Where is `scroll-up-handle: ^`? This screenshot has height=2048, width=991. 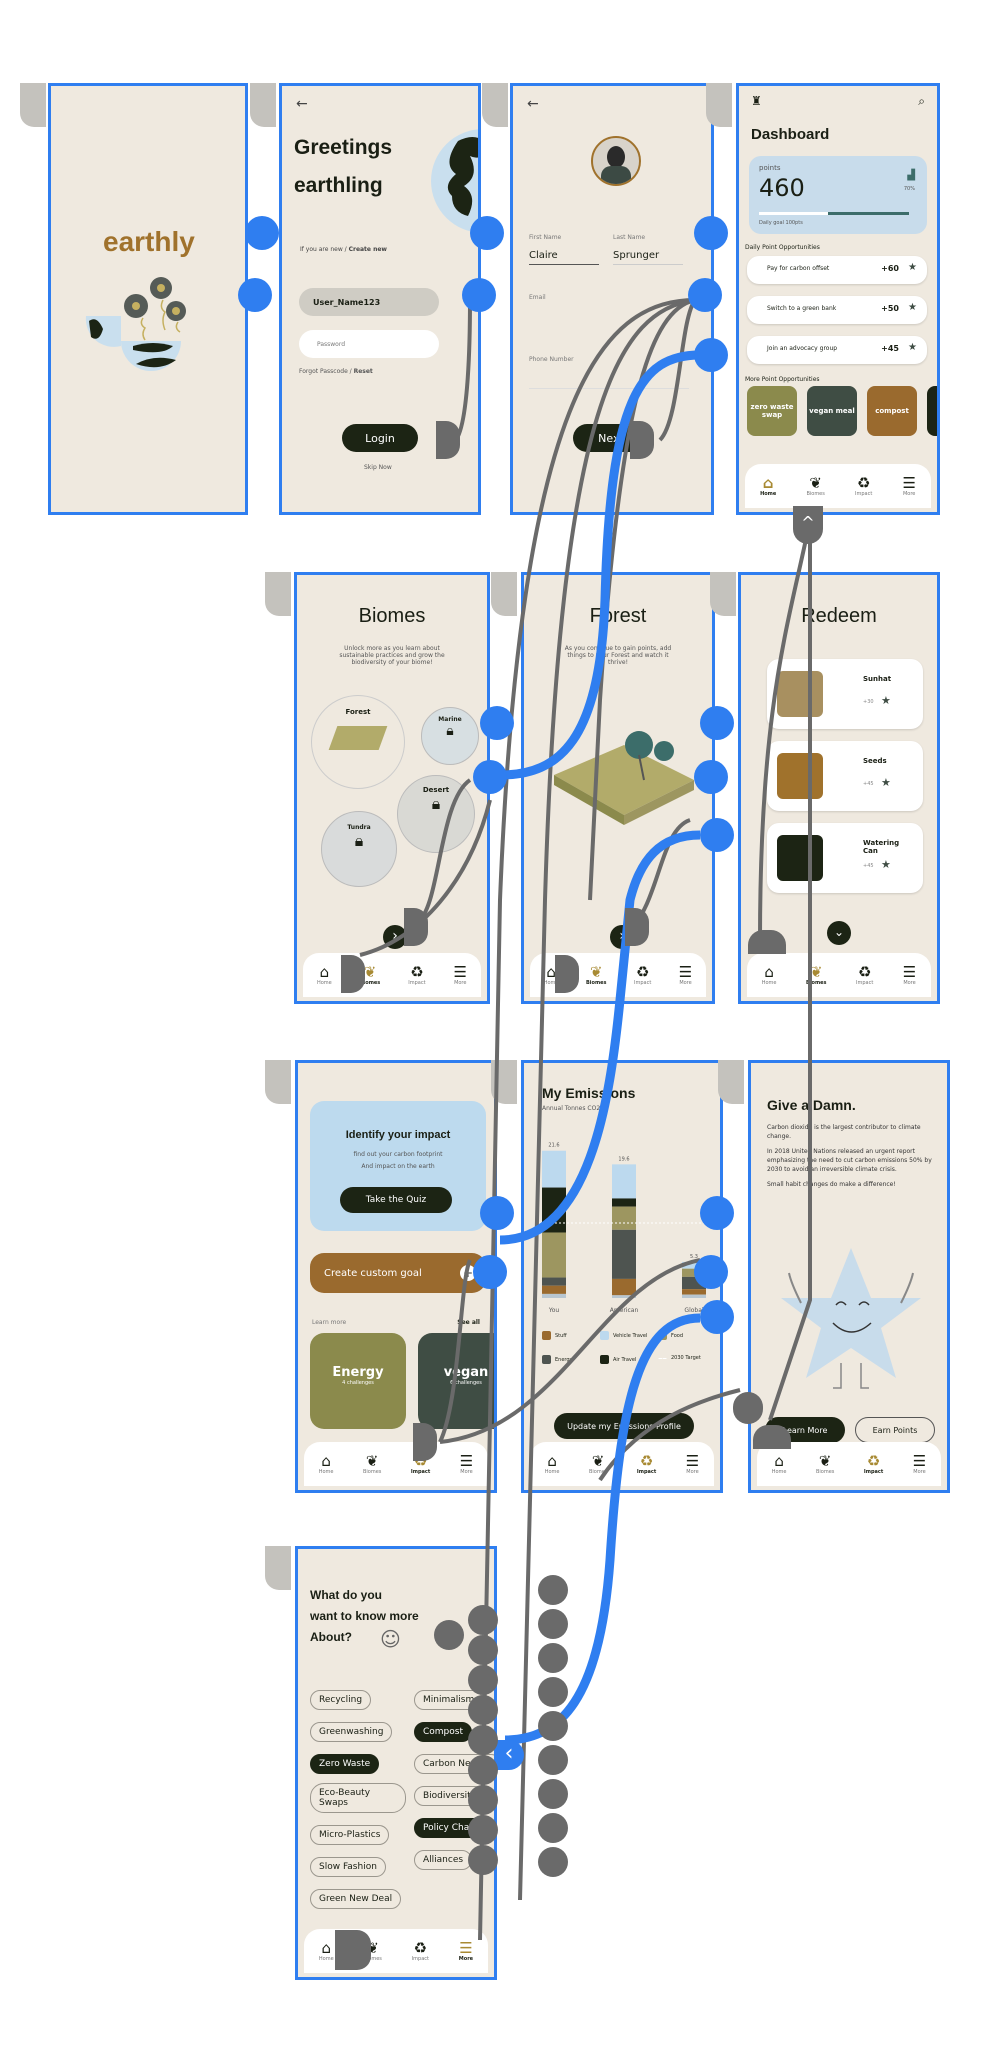
scroll-up-handle: ^ is located at coordinates (808, 525).